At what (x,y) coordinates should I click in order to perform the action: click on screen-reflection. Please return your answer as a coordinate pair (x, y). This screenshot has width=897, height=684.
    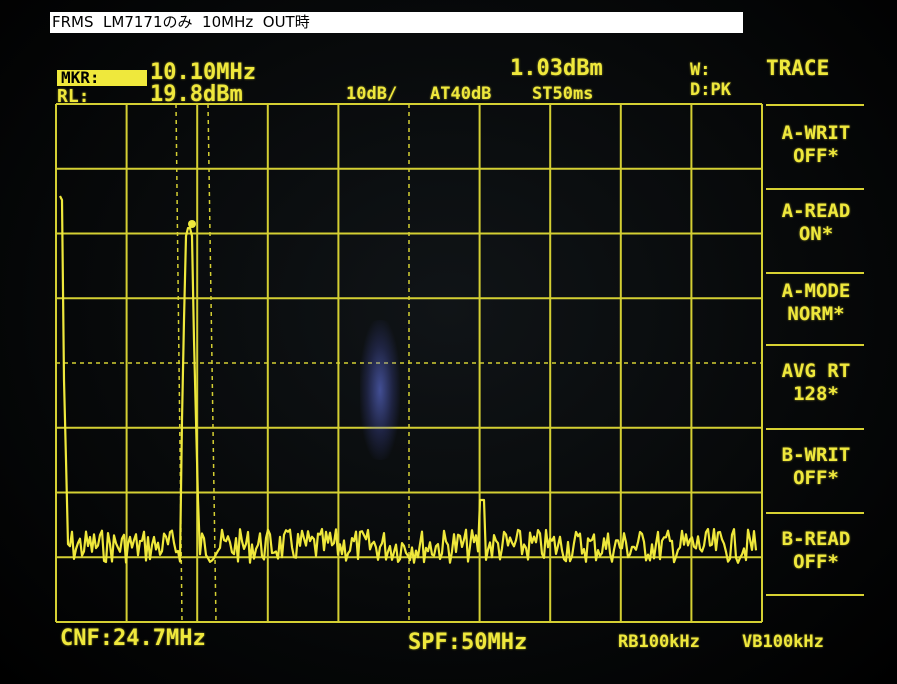
    Looking at the image, I should click on (380, 390).